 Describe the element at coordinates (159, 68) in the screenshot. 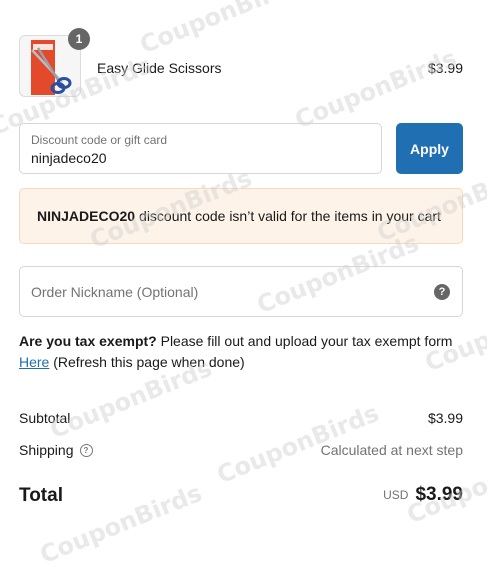

I see `product-name: Easy Glide Scissors` at that location.